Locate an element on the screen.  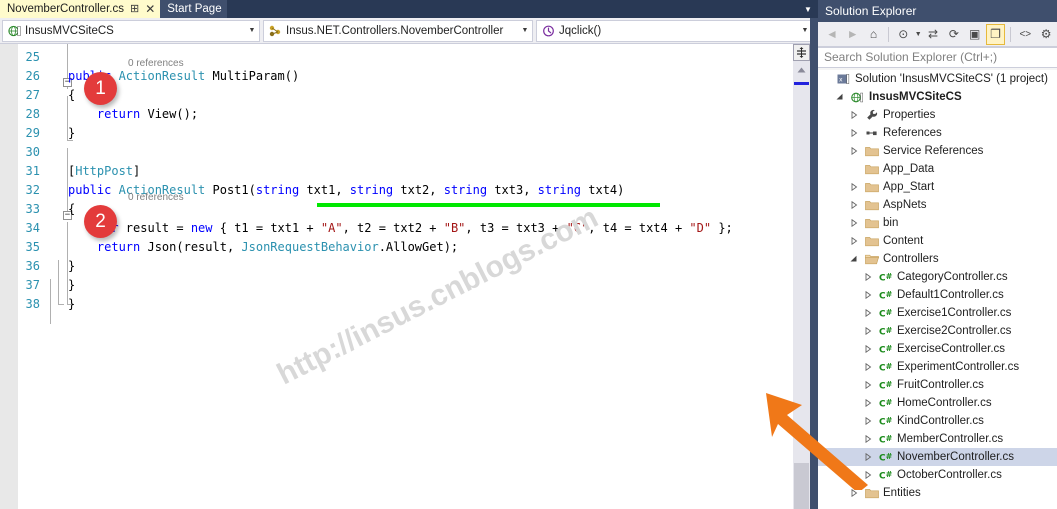
code-token: { is located at coordinates (72, 209).